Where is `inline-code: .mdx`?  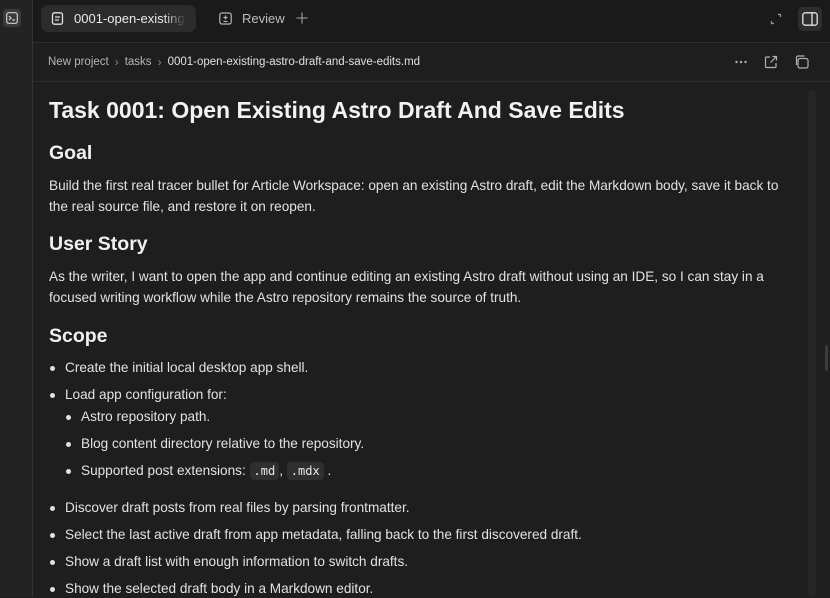
inline-code: .mdx is located at coordinates (305, 471).